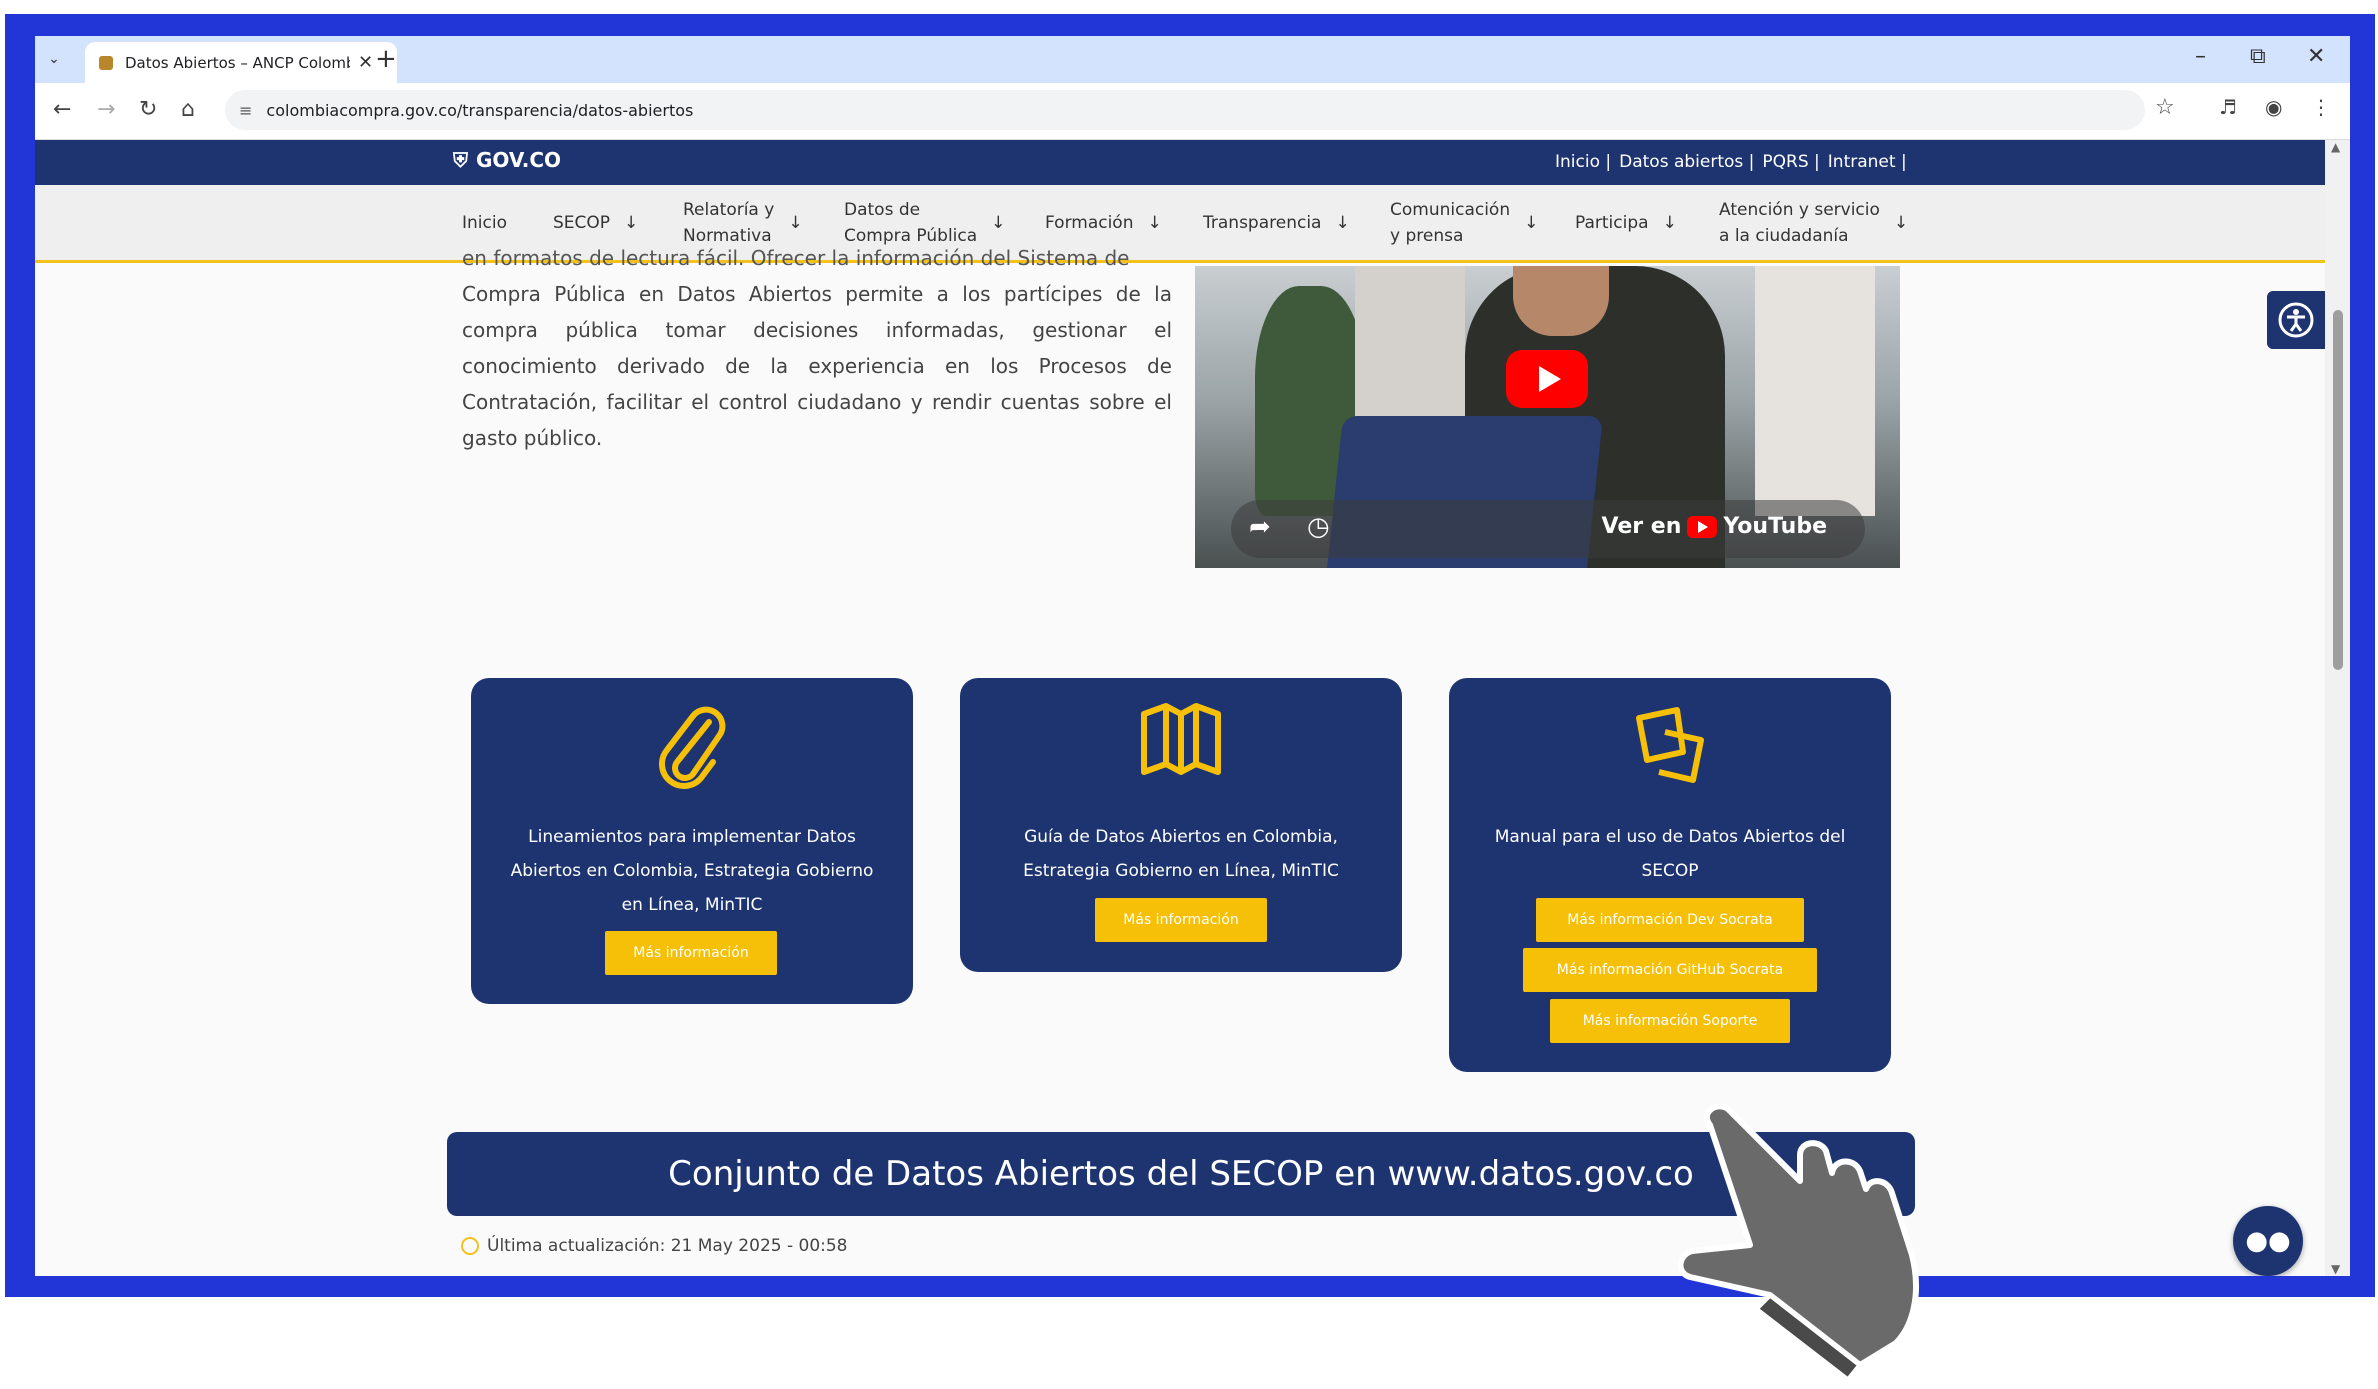  What do you see at coordinates (365, 62) in the screenshot?
I see `close-tab-icon: ✕` at bounding box center [365, 62].